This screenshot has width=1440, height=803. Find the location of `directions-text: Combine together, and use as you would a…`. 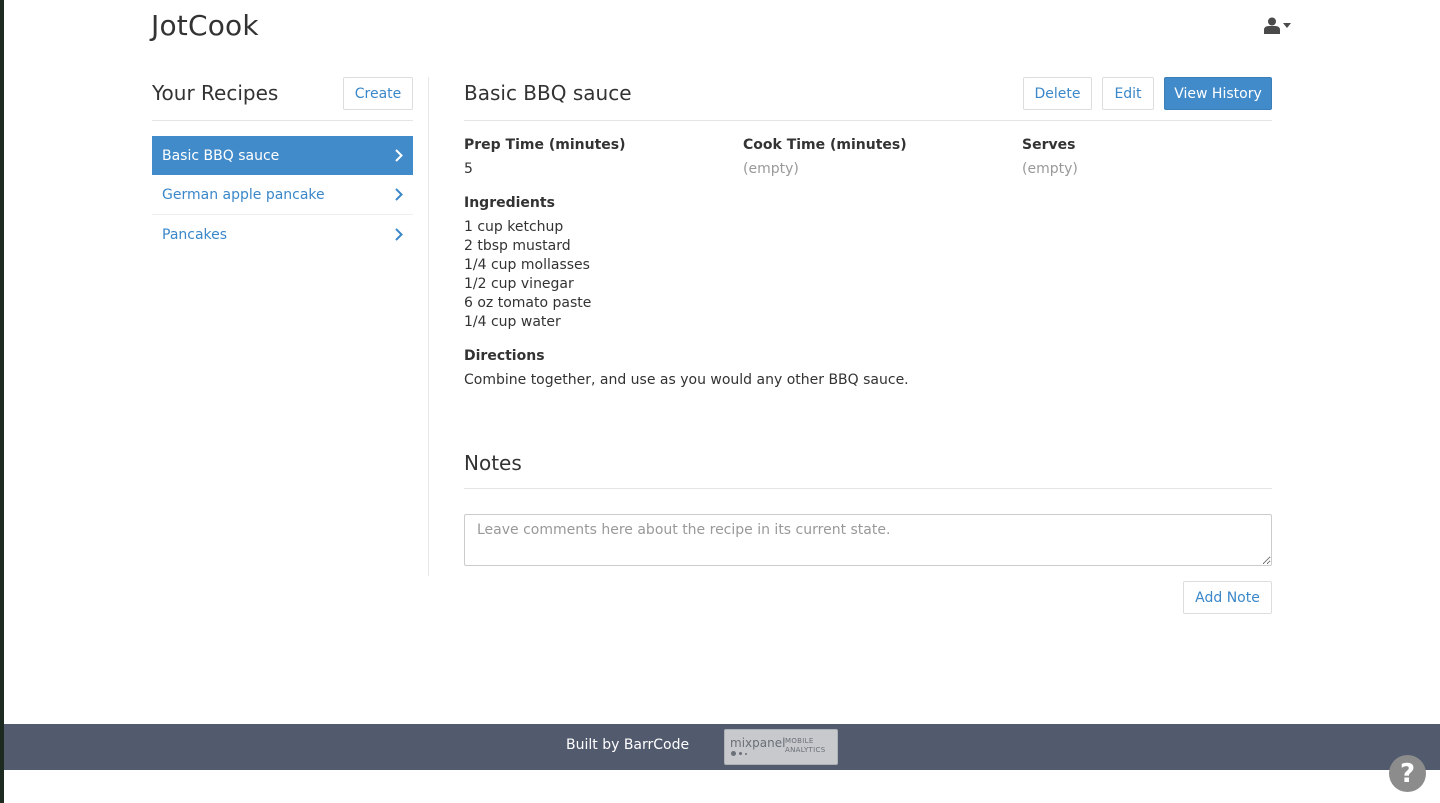

directions-text: Combine together, and use as you would a… is located at coordinates (686, 380).